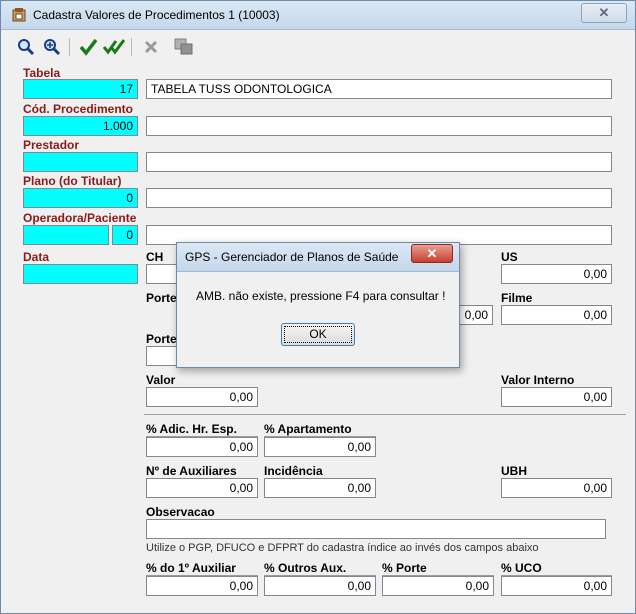  Describe the element at coordinates (202, 397) in the screenshot. I see `valor-input: 0,00` at that location.